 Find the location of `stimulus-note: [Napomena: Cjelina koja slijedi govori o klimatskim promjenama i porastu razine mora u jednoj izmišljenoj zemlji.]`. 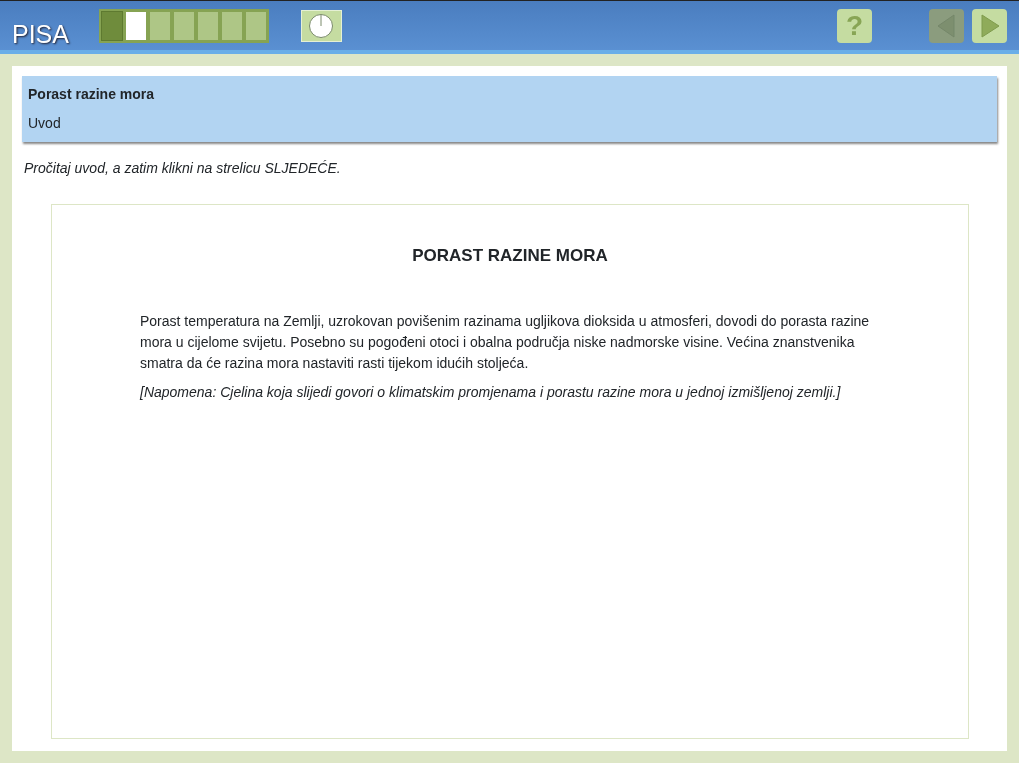

stimulus-note: [Napomena: Cjelina koja slijedi govori o klimatskim promjenama i porastu razine mora u jednoj izmišljenoj zemlji.] is located at coordinates (491, 392).